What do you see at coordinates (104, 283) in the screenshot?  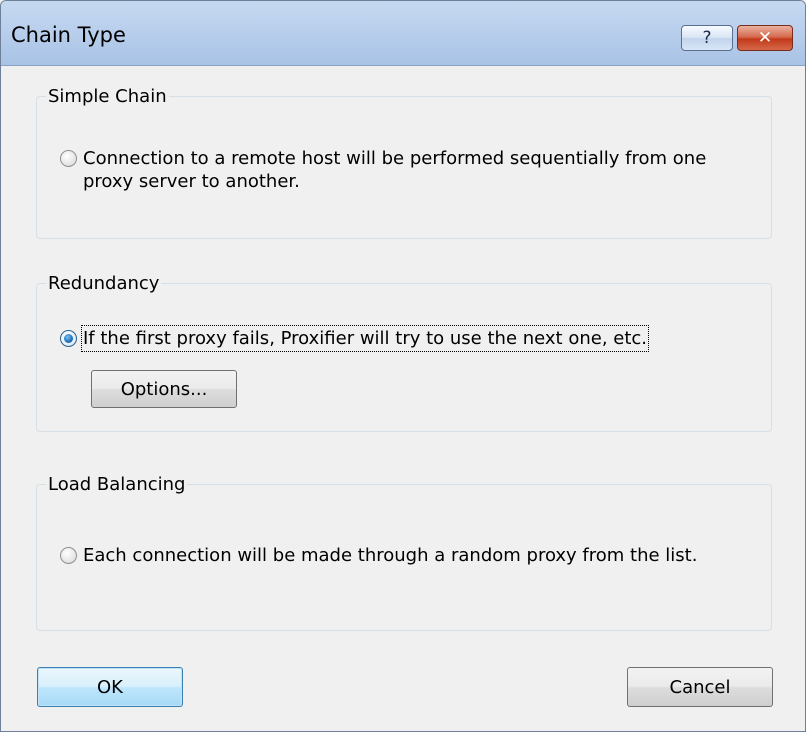 I see `redundancy-title: Redundancy` at bounding box center [104, 283].